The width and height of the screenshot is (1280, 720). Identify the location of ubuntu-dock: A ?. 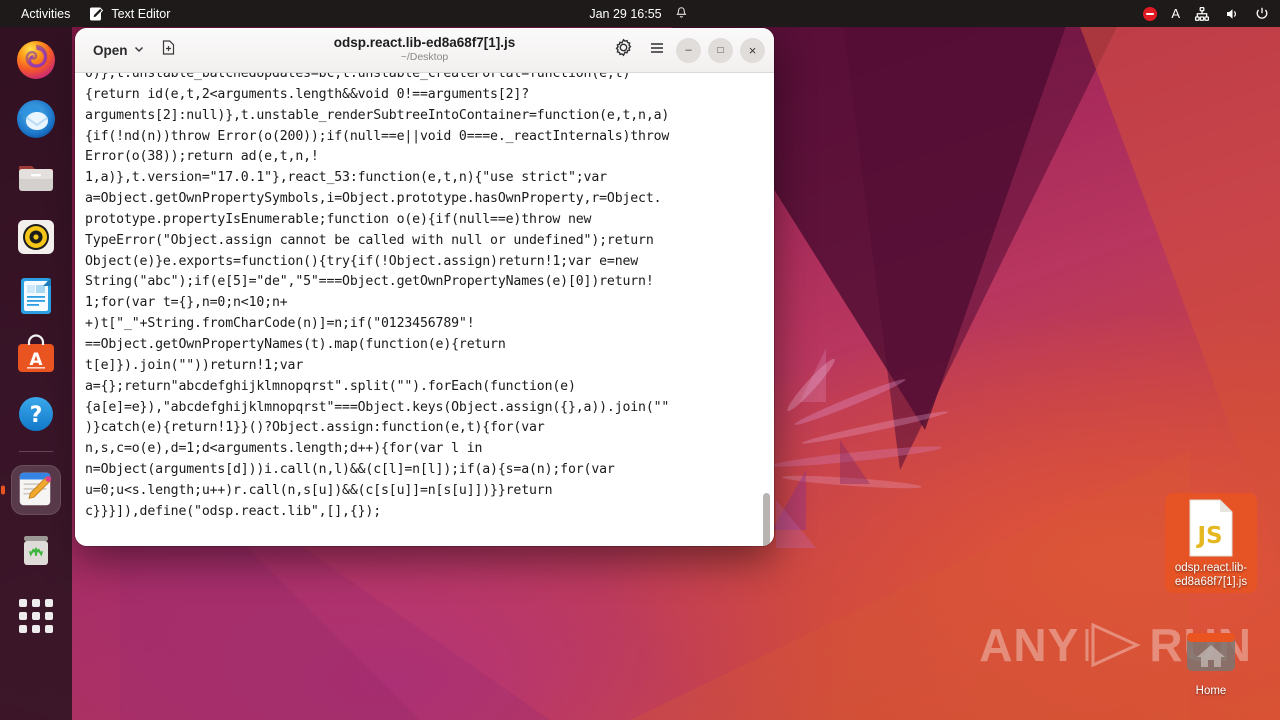
(36, 373).